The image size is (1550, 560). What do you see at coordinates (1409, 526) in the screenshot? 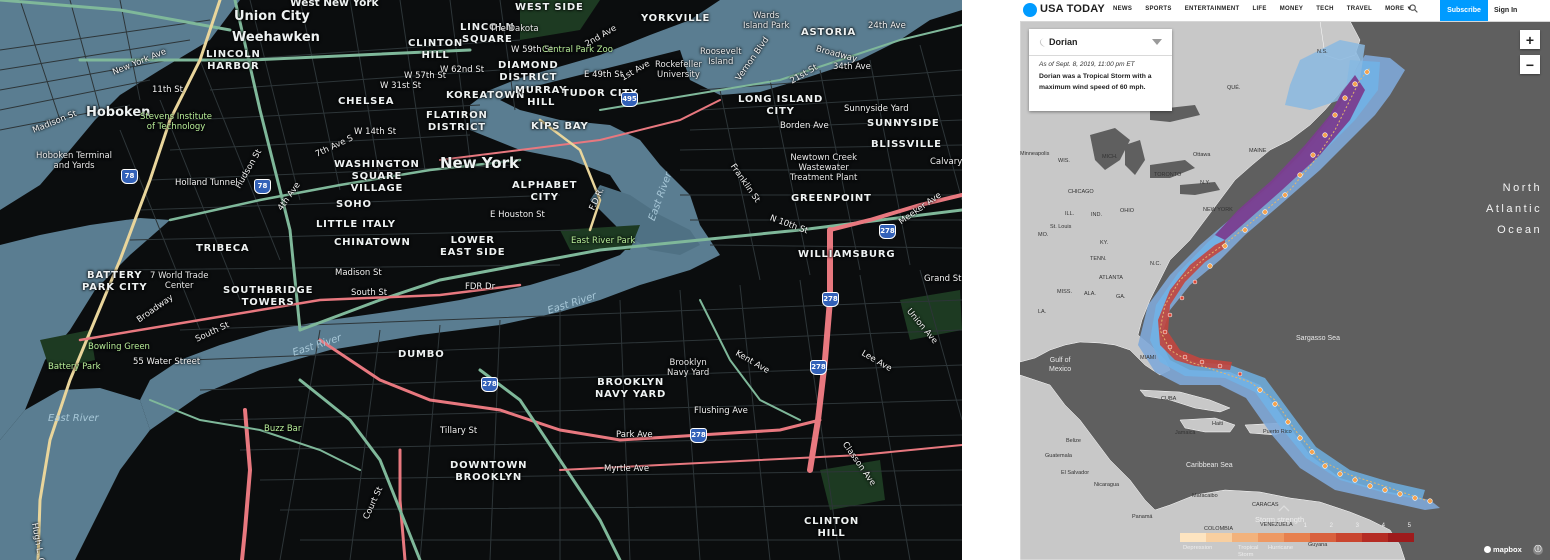
I see `legend-category-number: 5` at bounding box center [1409, 526].